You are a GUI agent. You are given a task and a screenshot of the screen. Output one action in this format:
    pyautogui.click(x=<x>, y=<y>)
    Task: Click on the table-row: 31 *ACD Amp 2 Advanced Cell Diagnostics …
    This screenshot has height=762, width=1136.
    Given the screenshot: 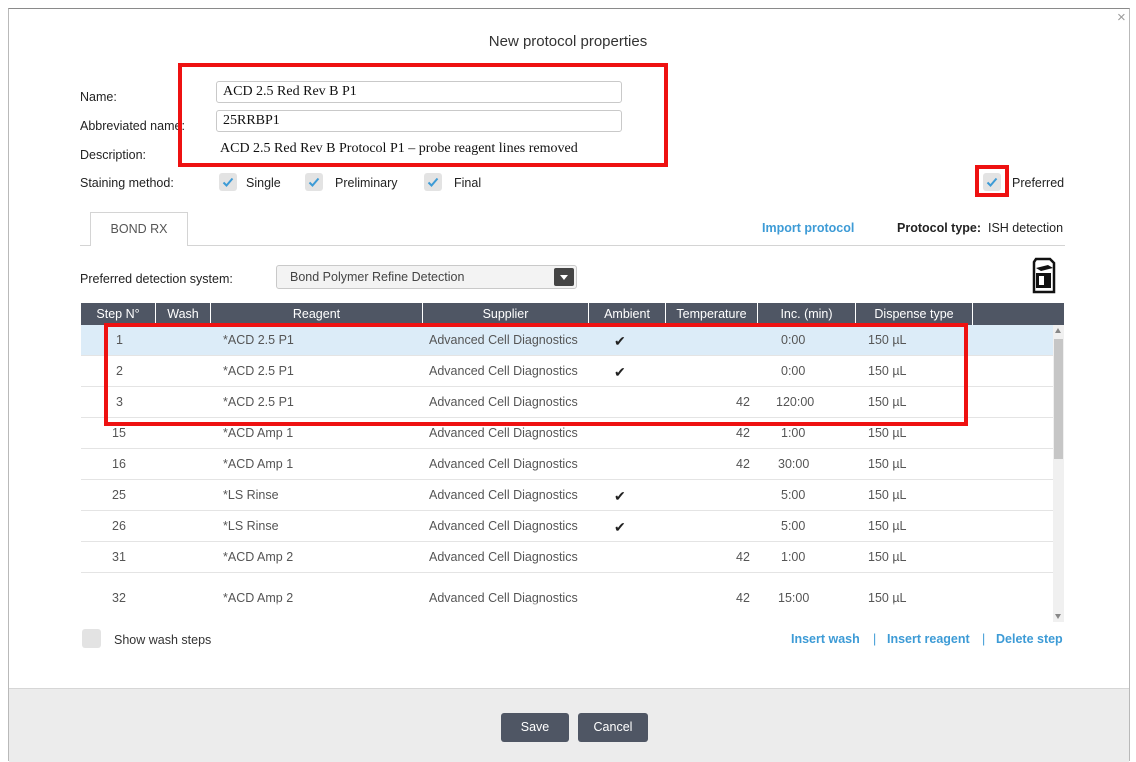 What is the action you would take?
    pyautogui.click(x=567, y=557)
    